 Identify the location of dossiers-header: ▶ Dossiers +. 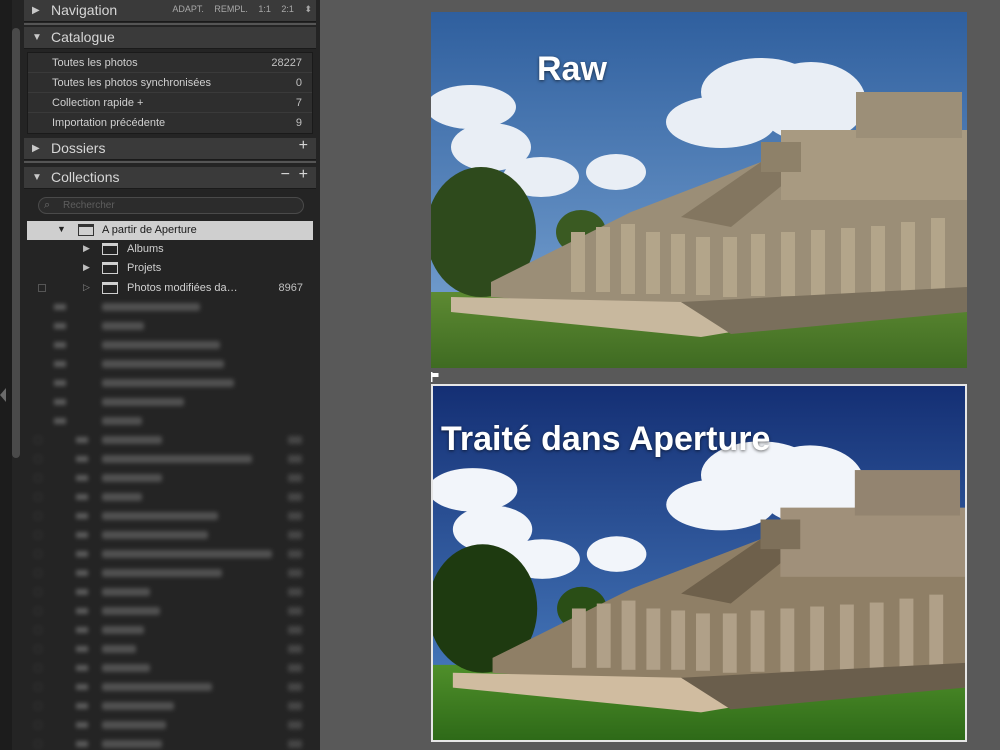
(170, 148).